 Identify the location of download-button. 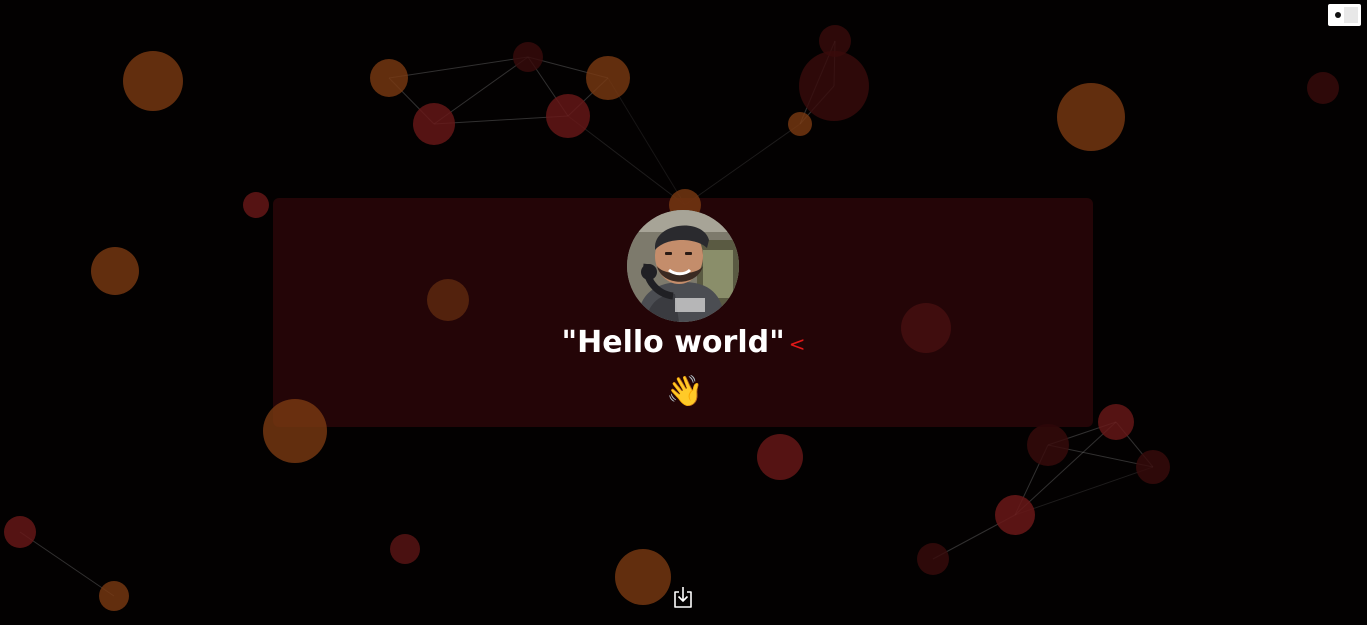
(683, 598).